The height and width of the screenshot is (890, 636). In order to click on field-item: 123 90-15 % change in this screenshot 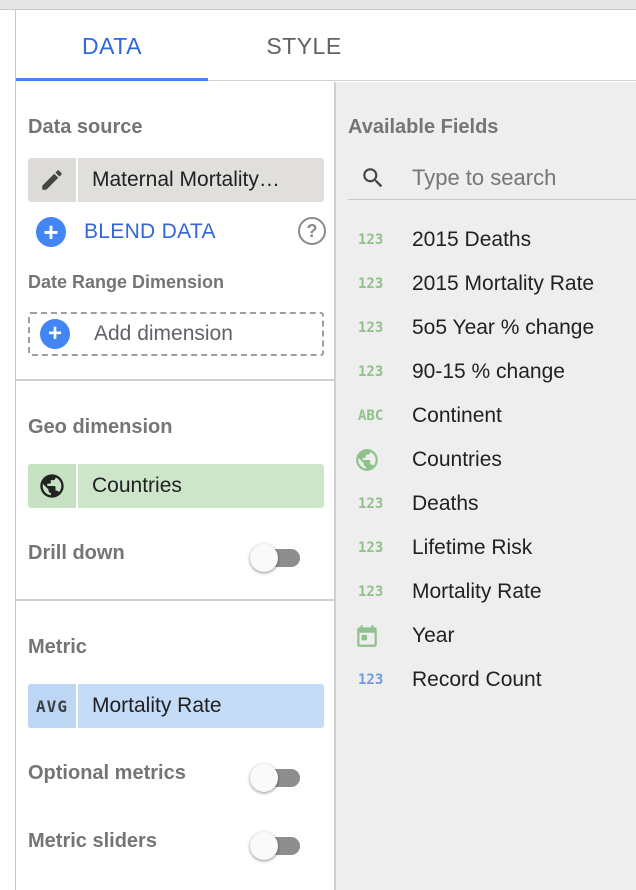, I will do `click(492, 372)`.